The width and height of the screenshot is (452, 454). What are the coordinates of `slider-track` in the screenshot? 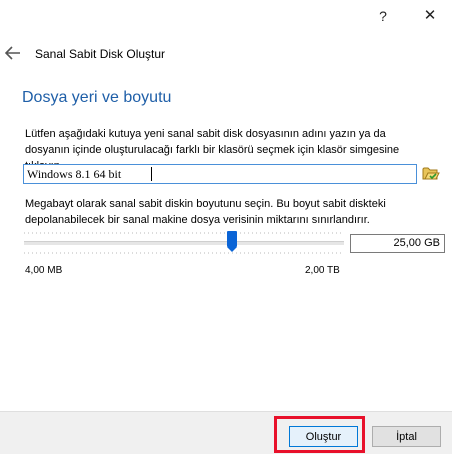 It's located at (184, 243).